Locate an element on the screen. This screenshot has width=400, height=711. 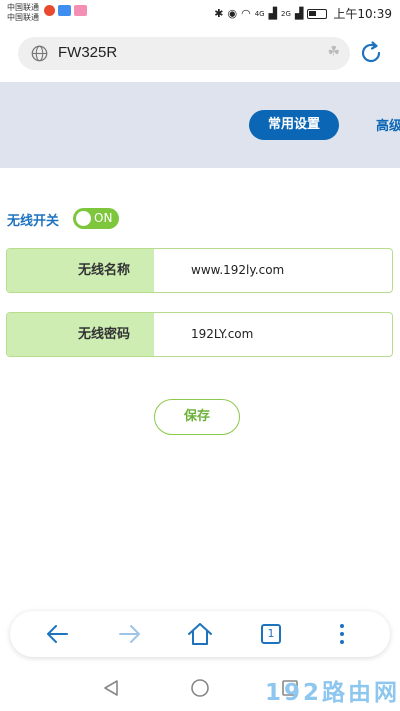
tab-common-settings: 常用设置 is located at coordinates (294, 125).